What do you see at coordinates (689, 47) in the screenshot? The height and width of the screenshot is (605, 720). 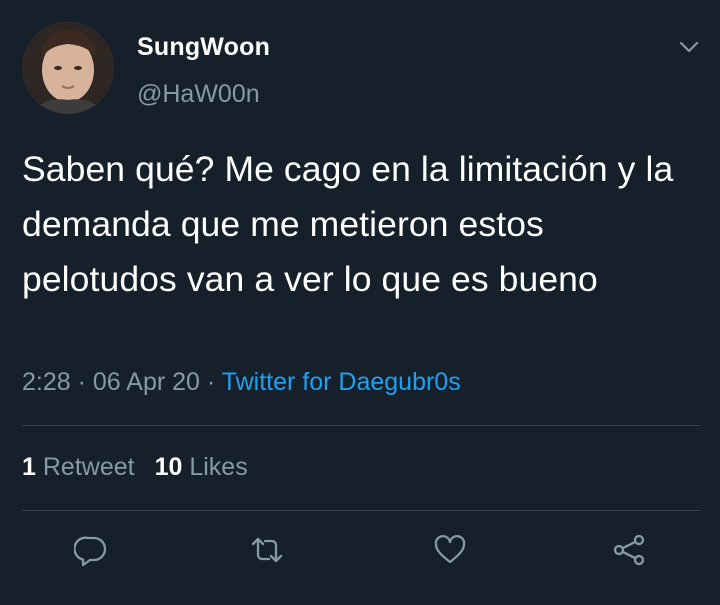 I see `chevron-down-icon` at bounding box center [689, 47].